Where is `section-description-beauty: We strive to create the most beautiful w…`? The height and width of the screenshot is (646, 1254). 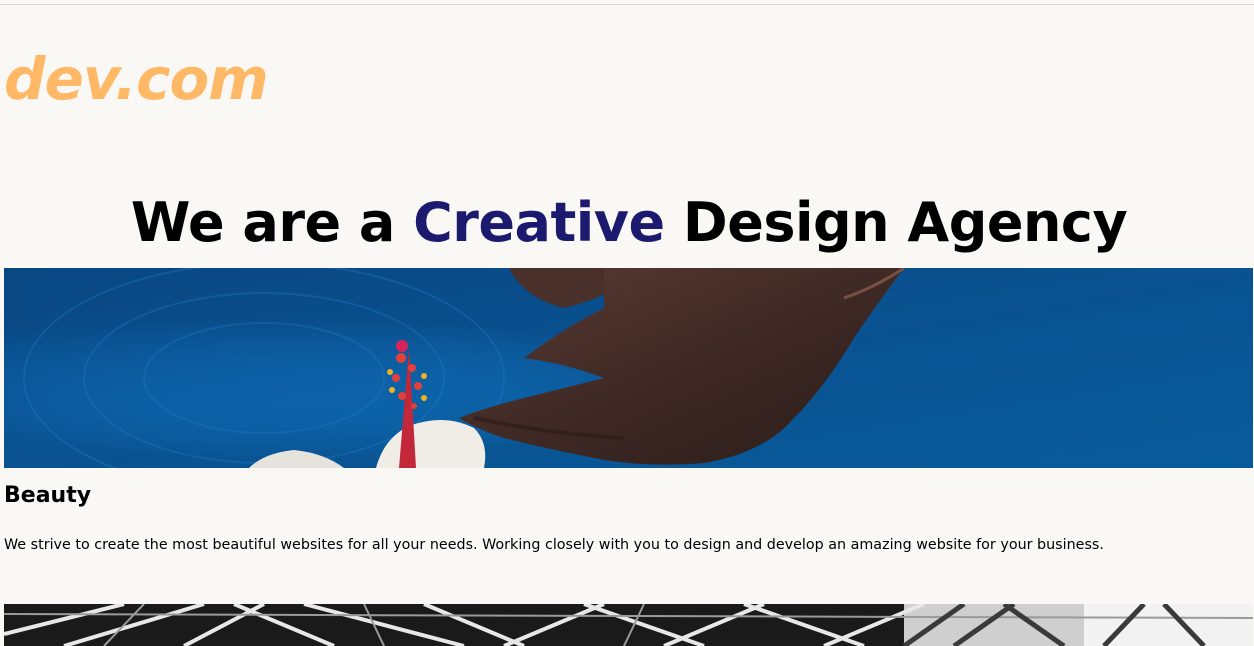
section-description-beauty: We strive to create the most beautiful w… is located at coordinates (554, 545).